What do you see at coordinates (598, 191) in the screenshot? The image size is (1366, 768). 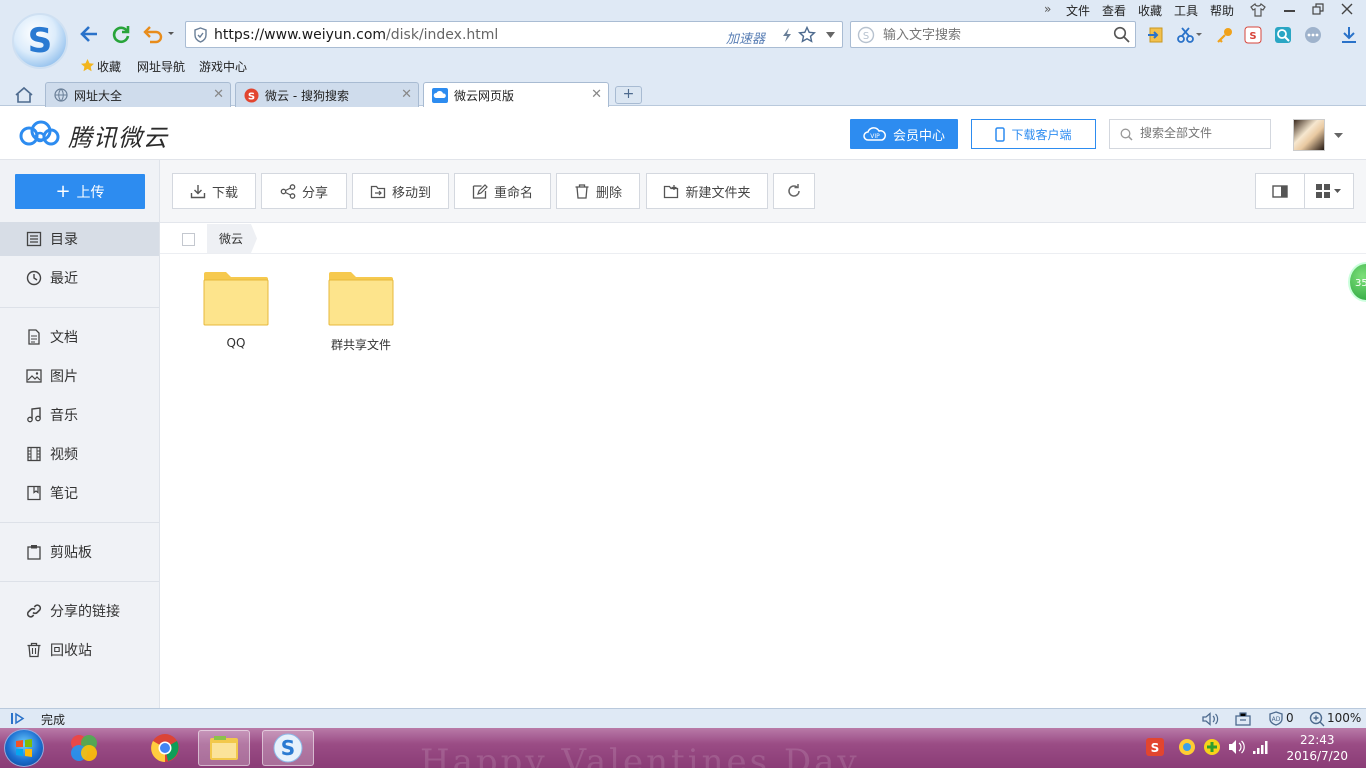 I see `delete-button: 删除` at bounding box center [598, 191].